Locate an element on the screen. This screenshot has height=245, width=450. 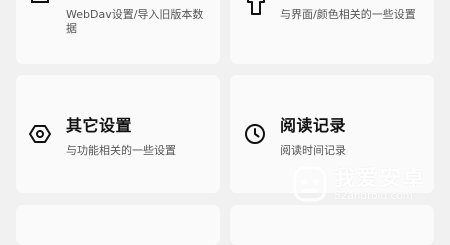
card-desc: 与功能相关的一些设置 is located at coordinates (121, 150).